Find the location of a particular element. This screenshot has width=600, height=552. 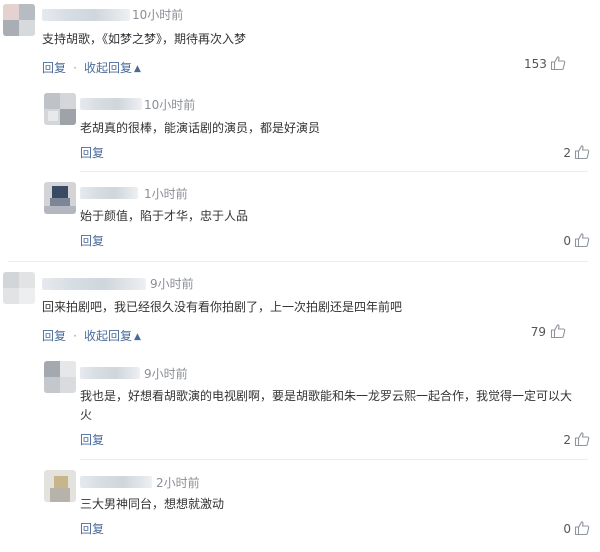

like-count: 79 is located at coordinates (538, 332).